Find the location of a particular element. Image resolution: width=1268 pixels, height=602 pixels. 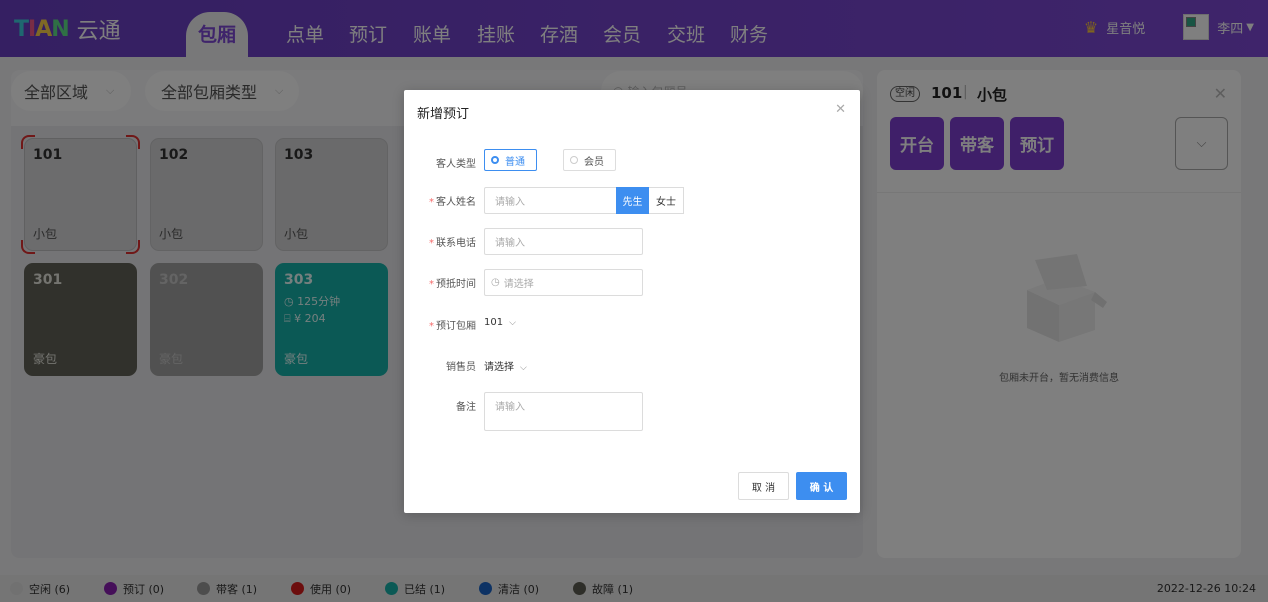

gender-ms-button: 女士 is located at coordinates (666, 200).